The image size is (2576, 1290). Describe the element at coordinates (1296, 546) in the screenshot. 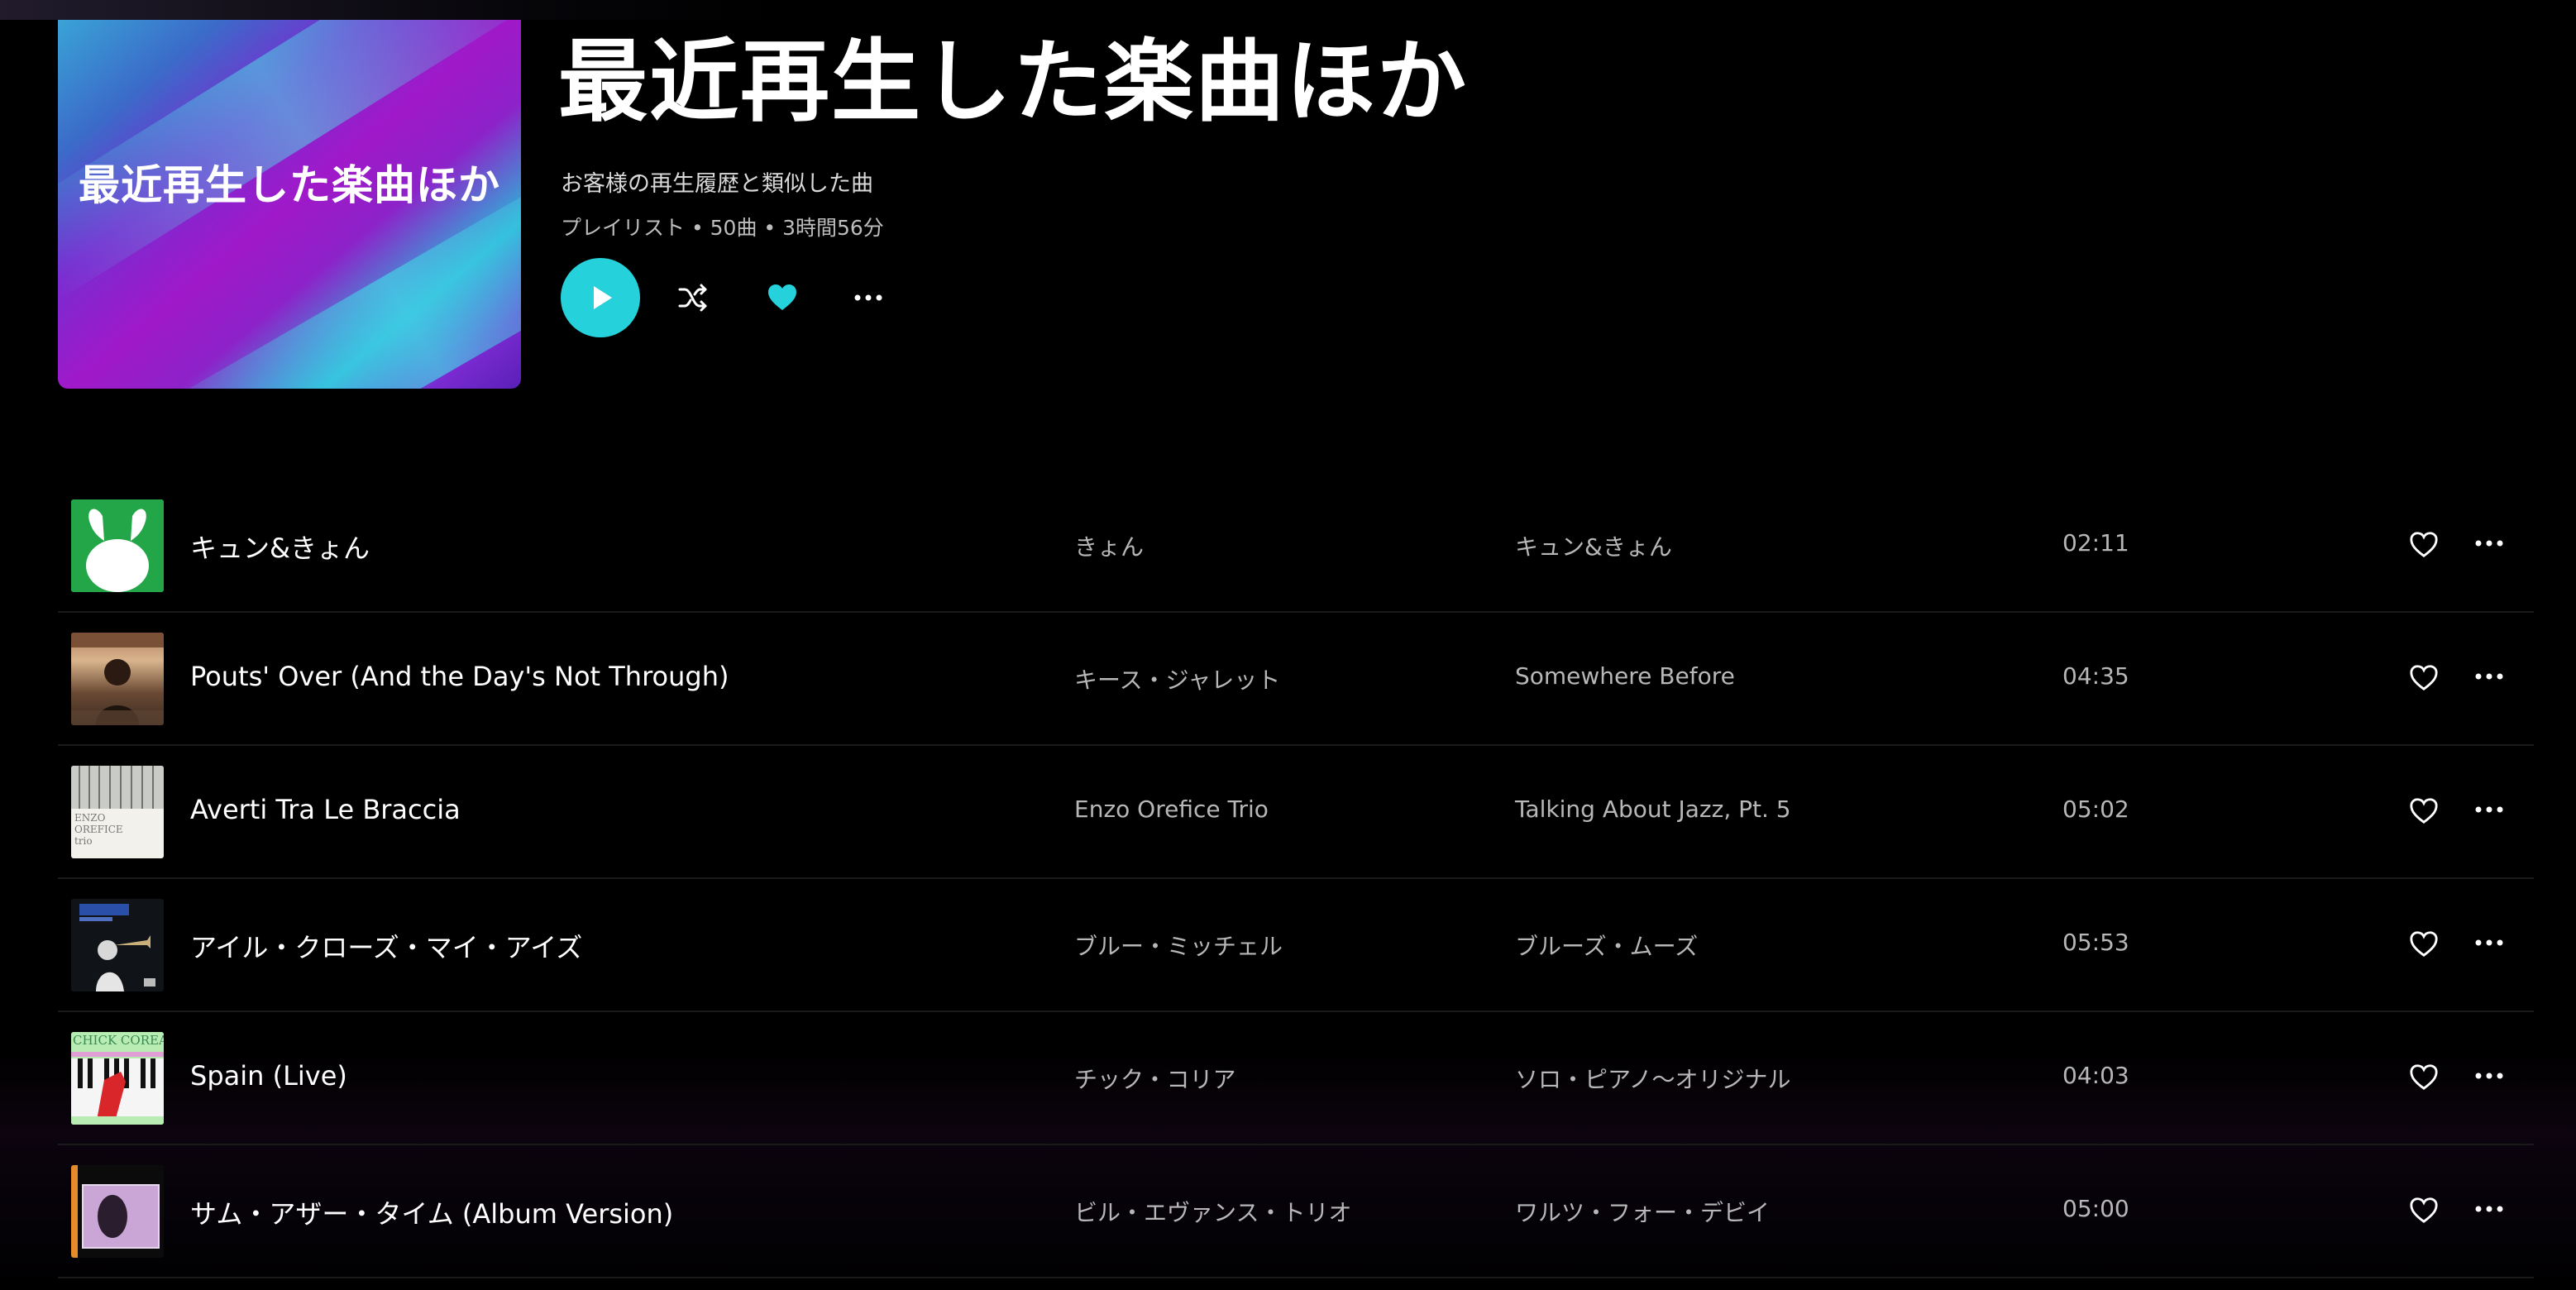

I see `track-row: キュン&きょん きょん キュン&きょん 02:11` at that location.